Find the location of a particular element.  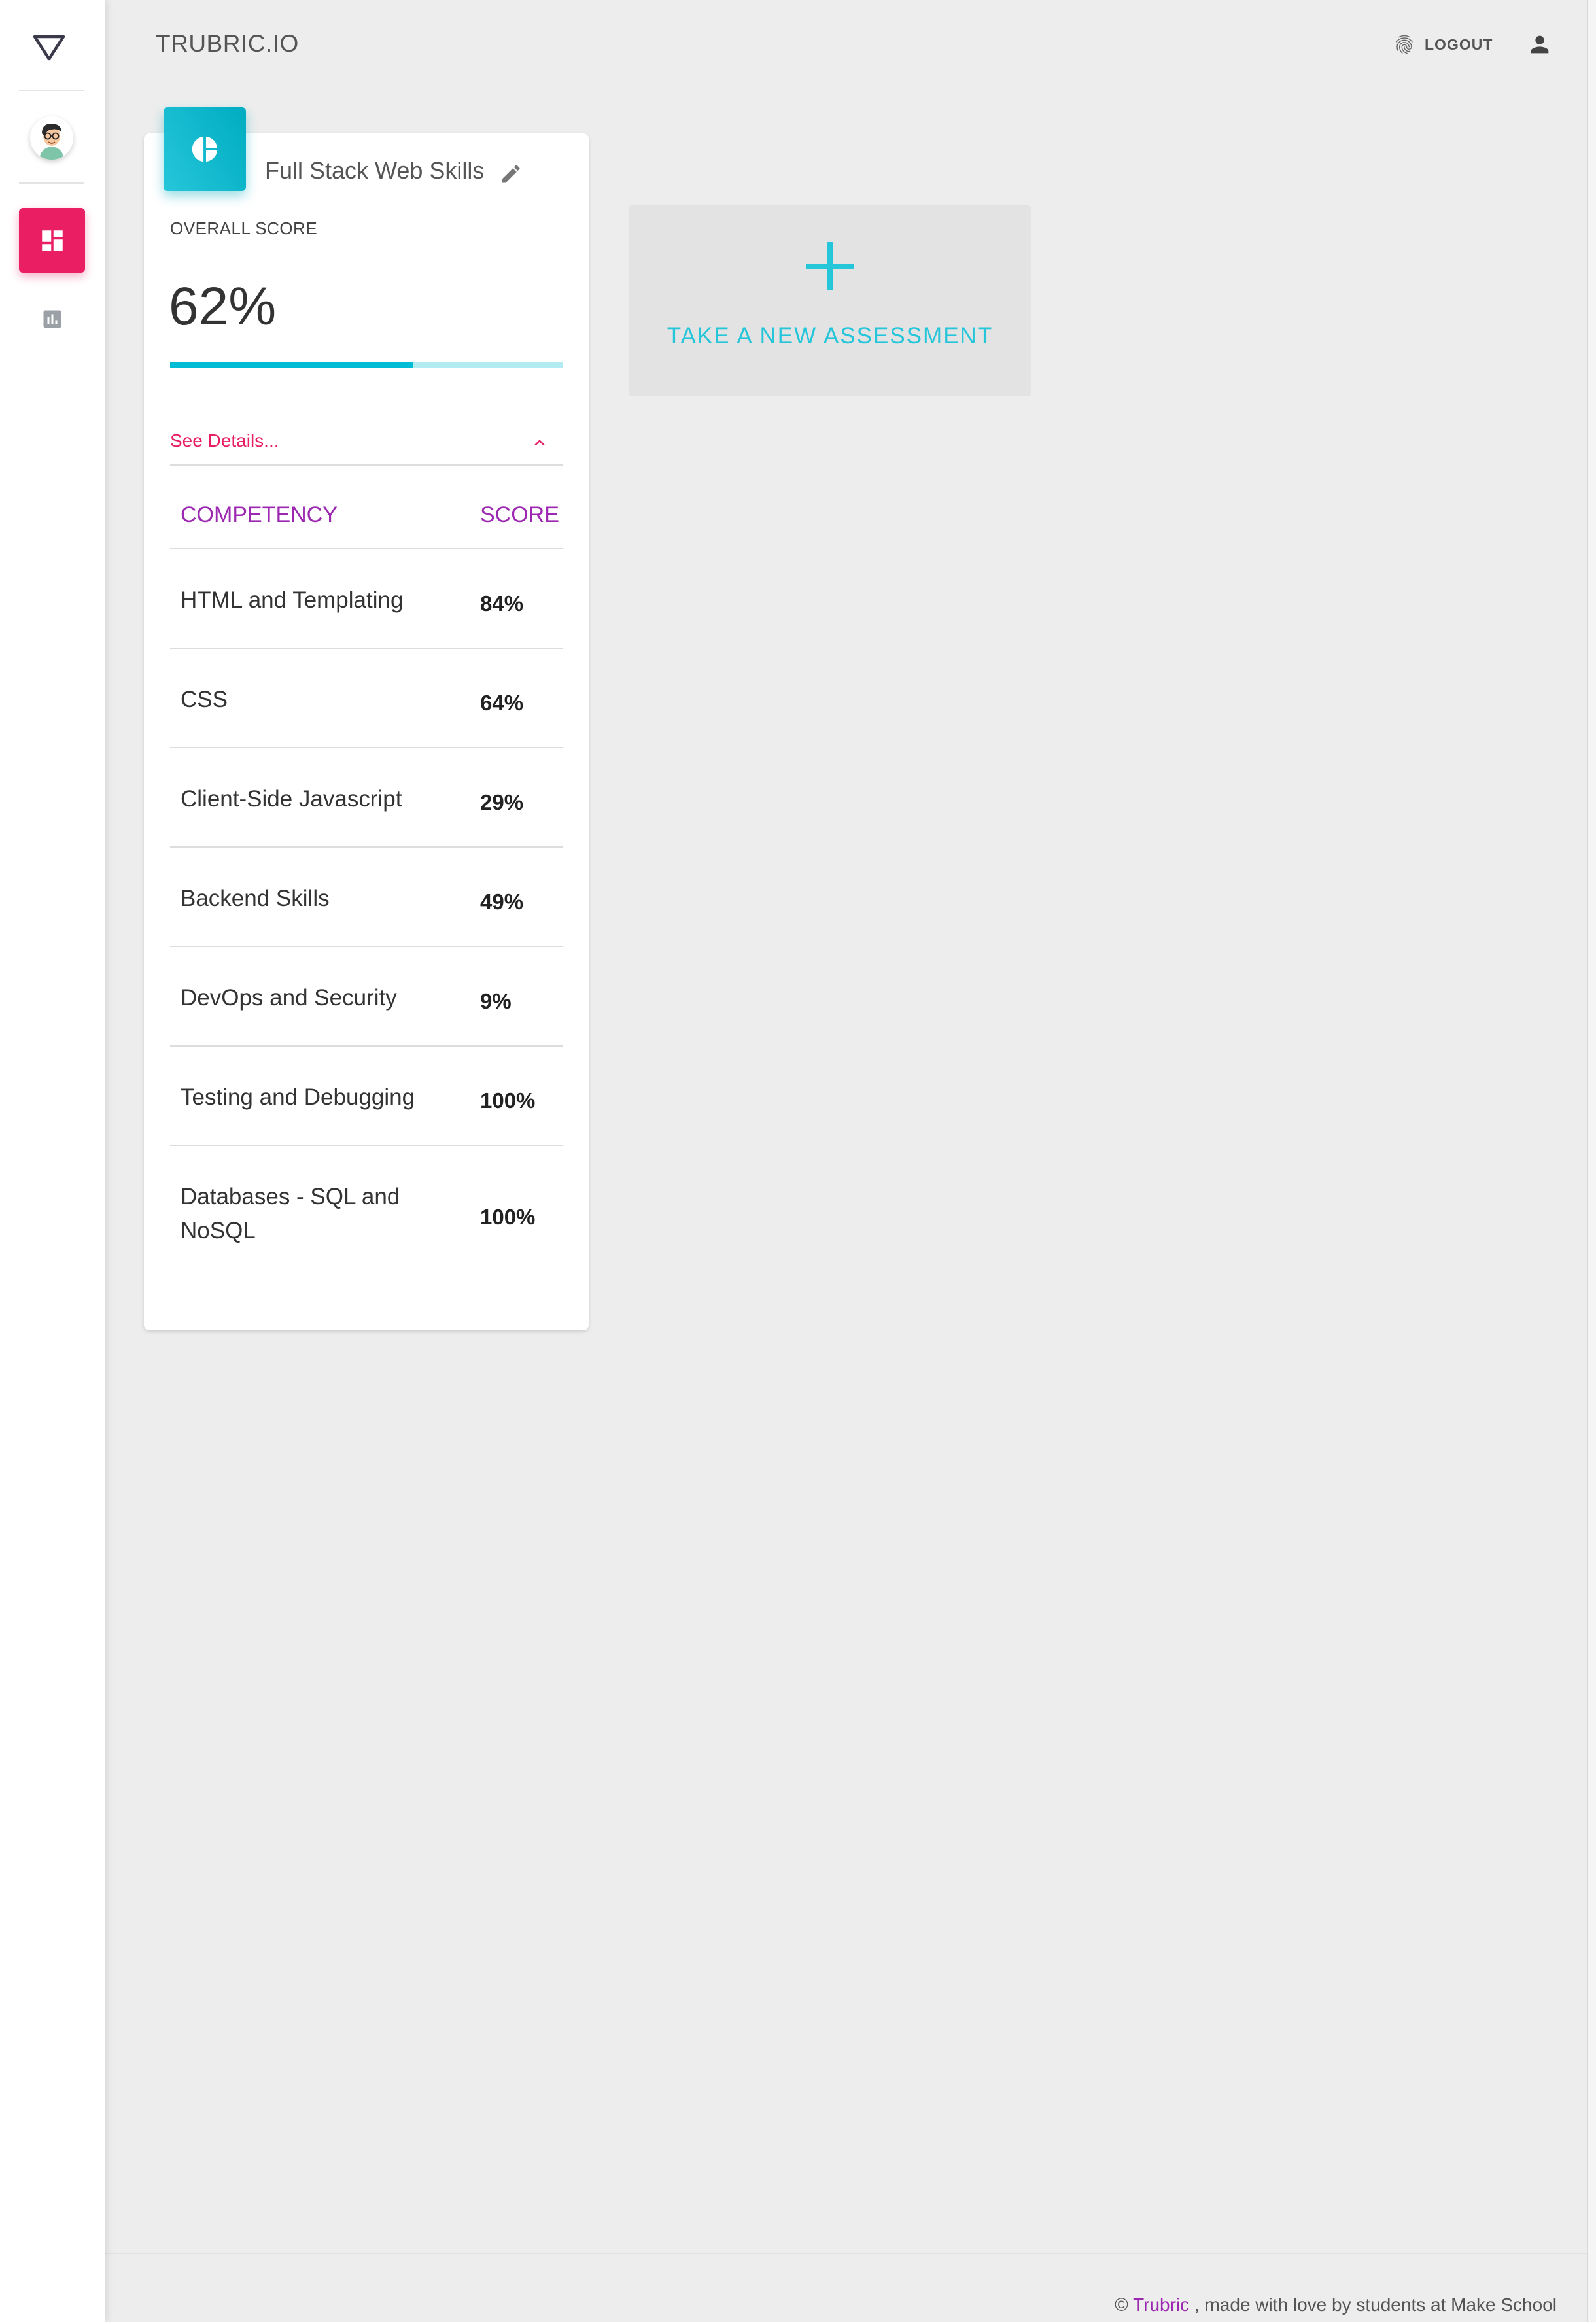

competency-score: 84% is located at coordinates (502, 603).